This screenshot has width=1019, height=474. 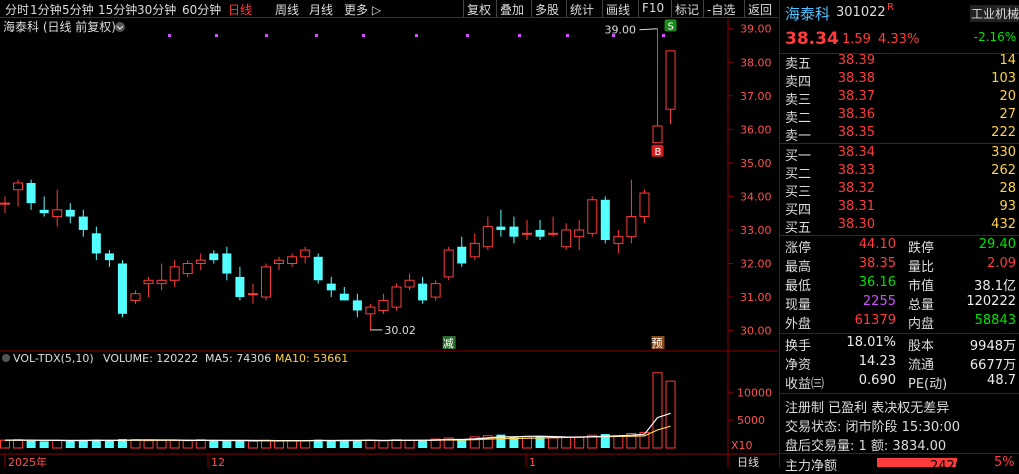 What do you see at coordinates (992, 346) in the screenshot?
I see `stat-value: 9948万` at bounding box center [992, 346].